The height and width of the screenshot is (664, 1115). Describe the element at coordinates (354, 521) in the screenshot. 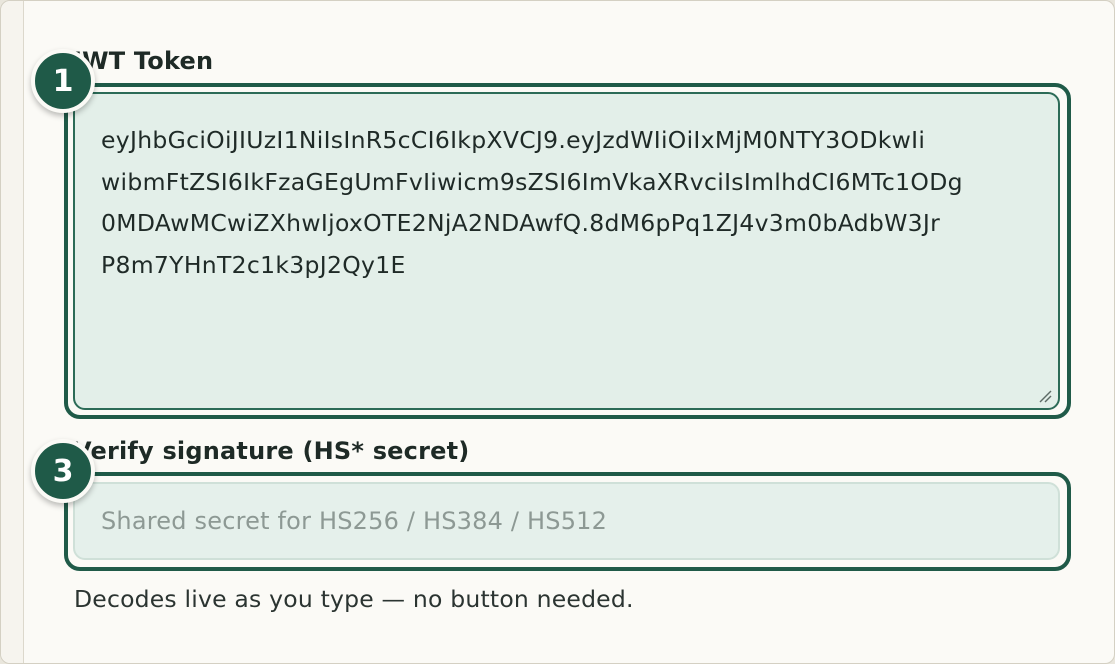

I see `secret-input-placeholder: Shared secret for HS256 / HS384 / HS512` at that location.